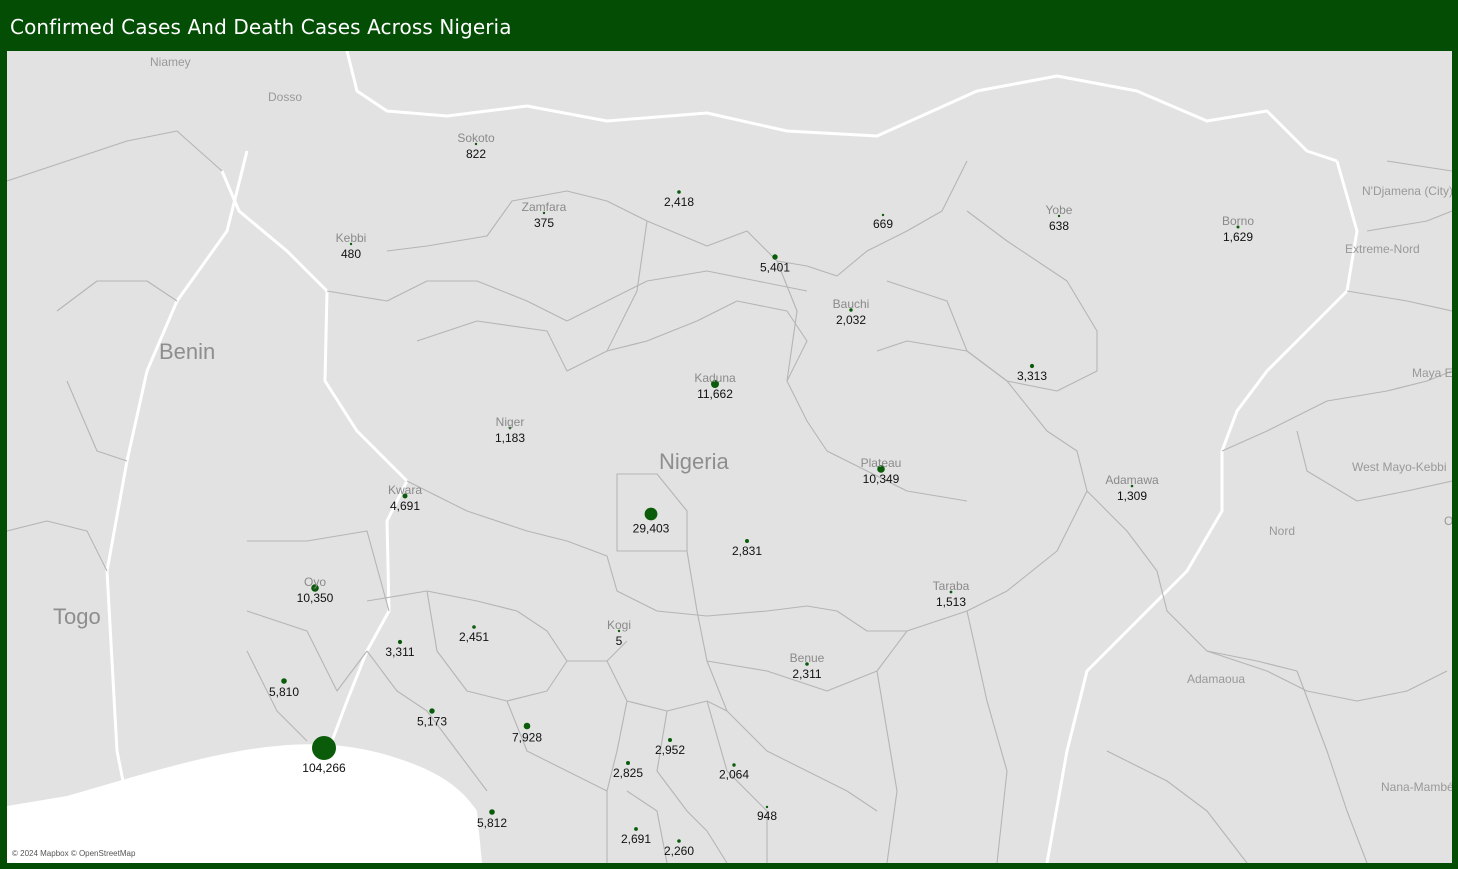 The height and width of the screenshot is (869, 1458). Describe the element at coordinates (492, 823) in the screenshot. I see `case-count-label: 5,812` at that location.